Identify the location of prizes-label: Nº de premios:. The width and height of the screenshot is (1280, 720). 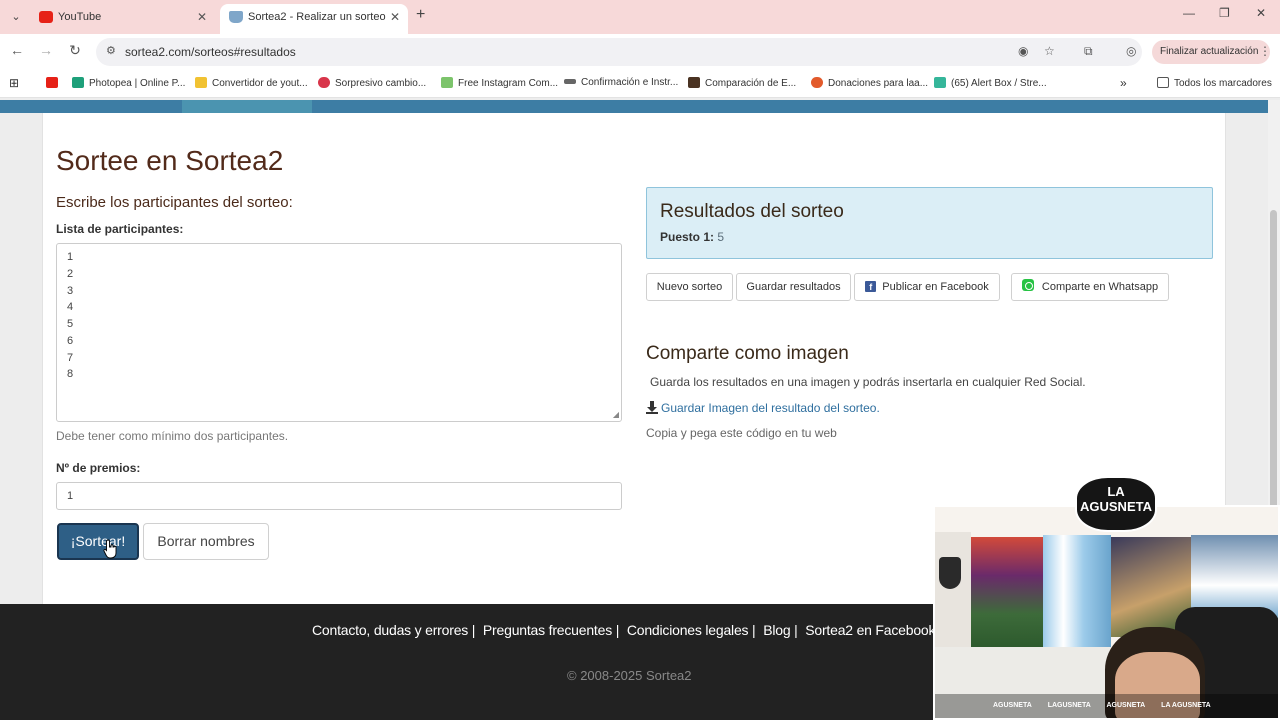
(98, 468).